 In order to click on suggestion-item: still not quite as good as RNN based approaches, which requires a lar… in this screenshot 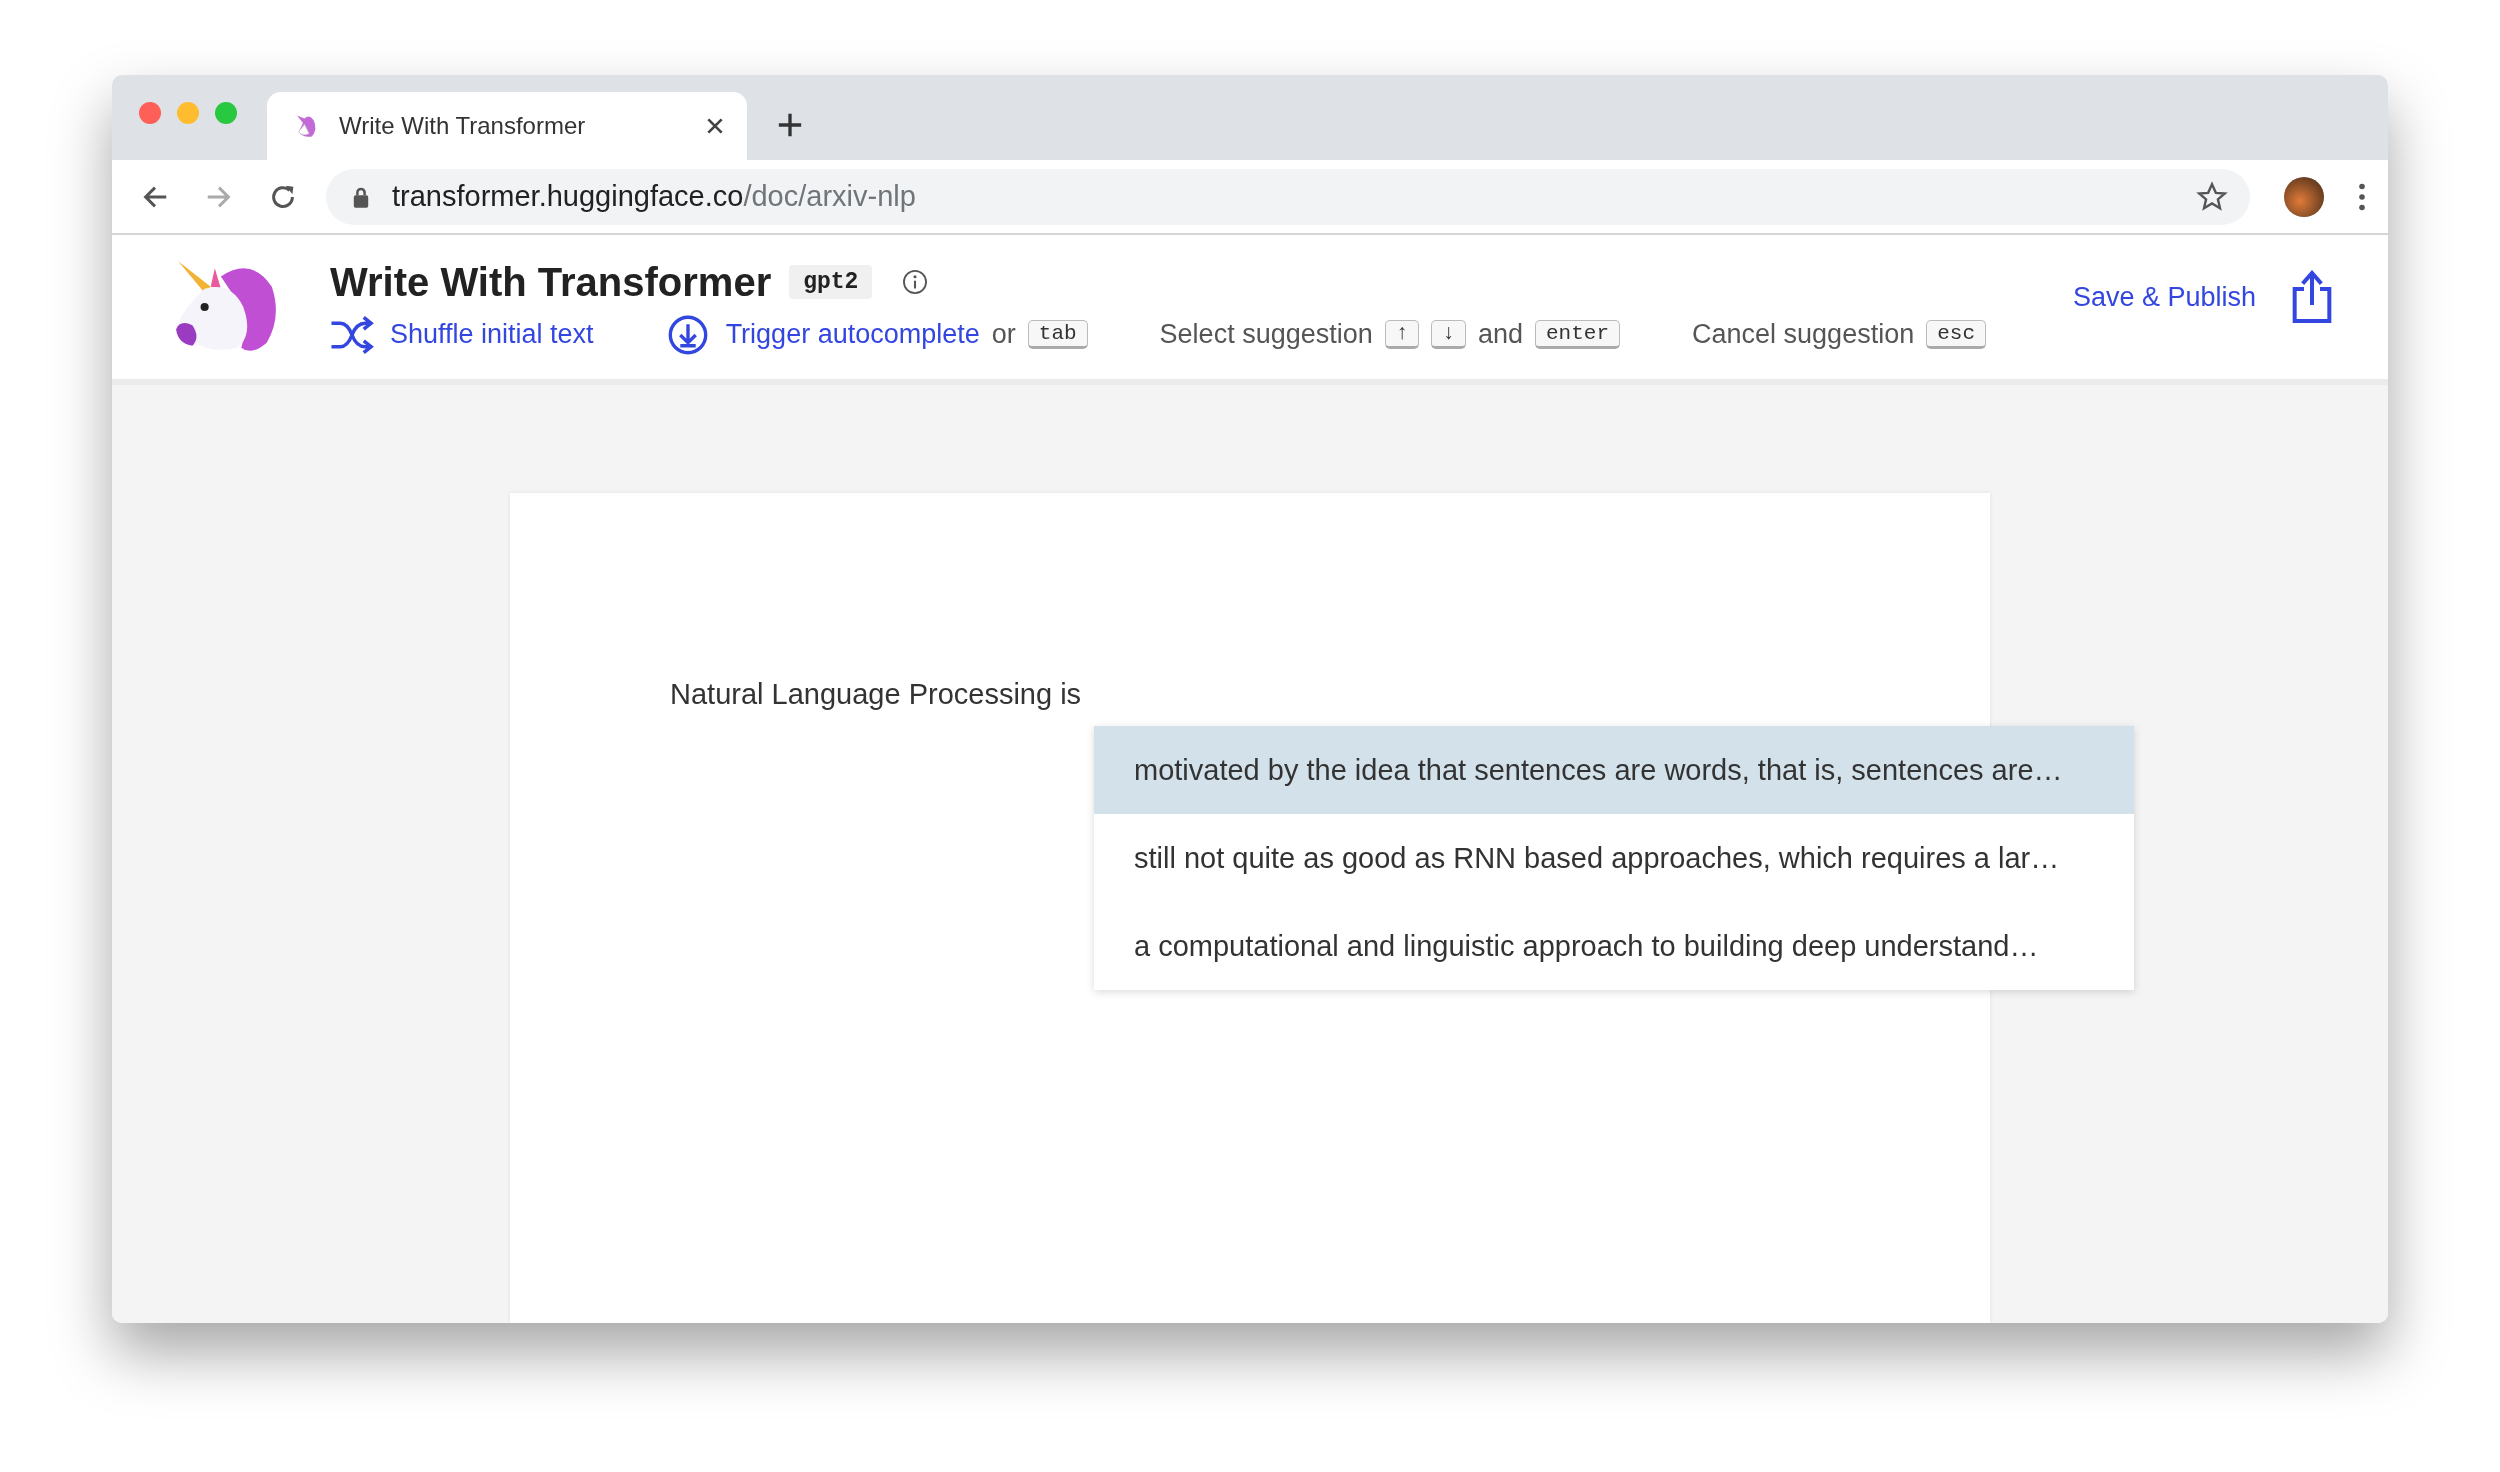, I will do `click(1614, 858)`.